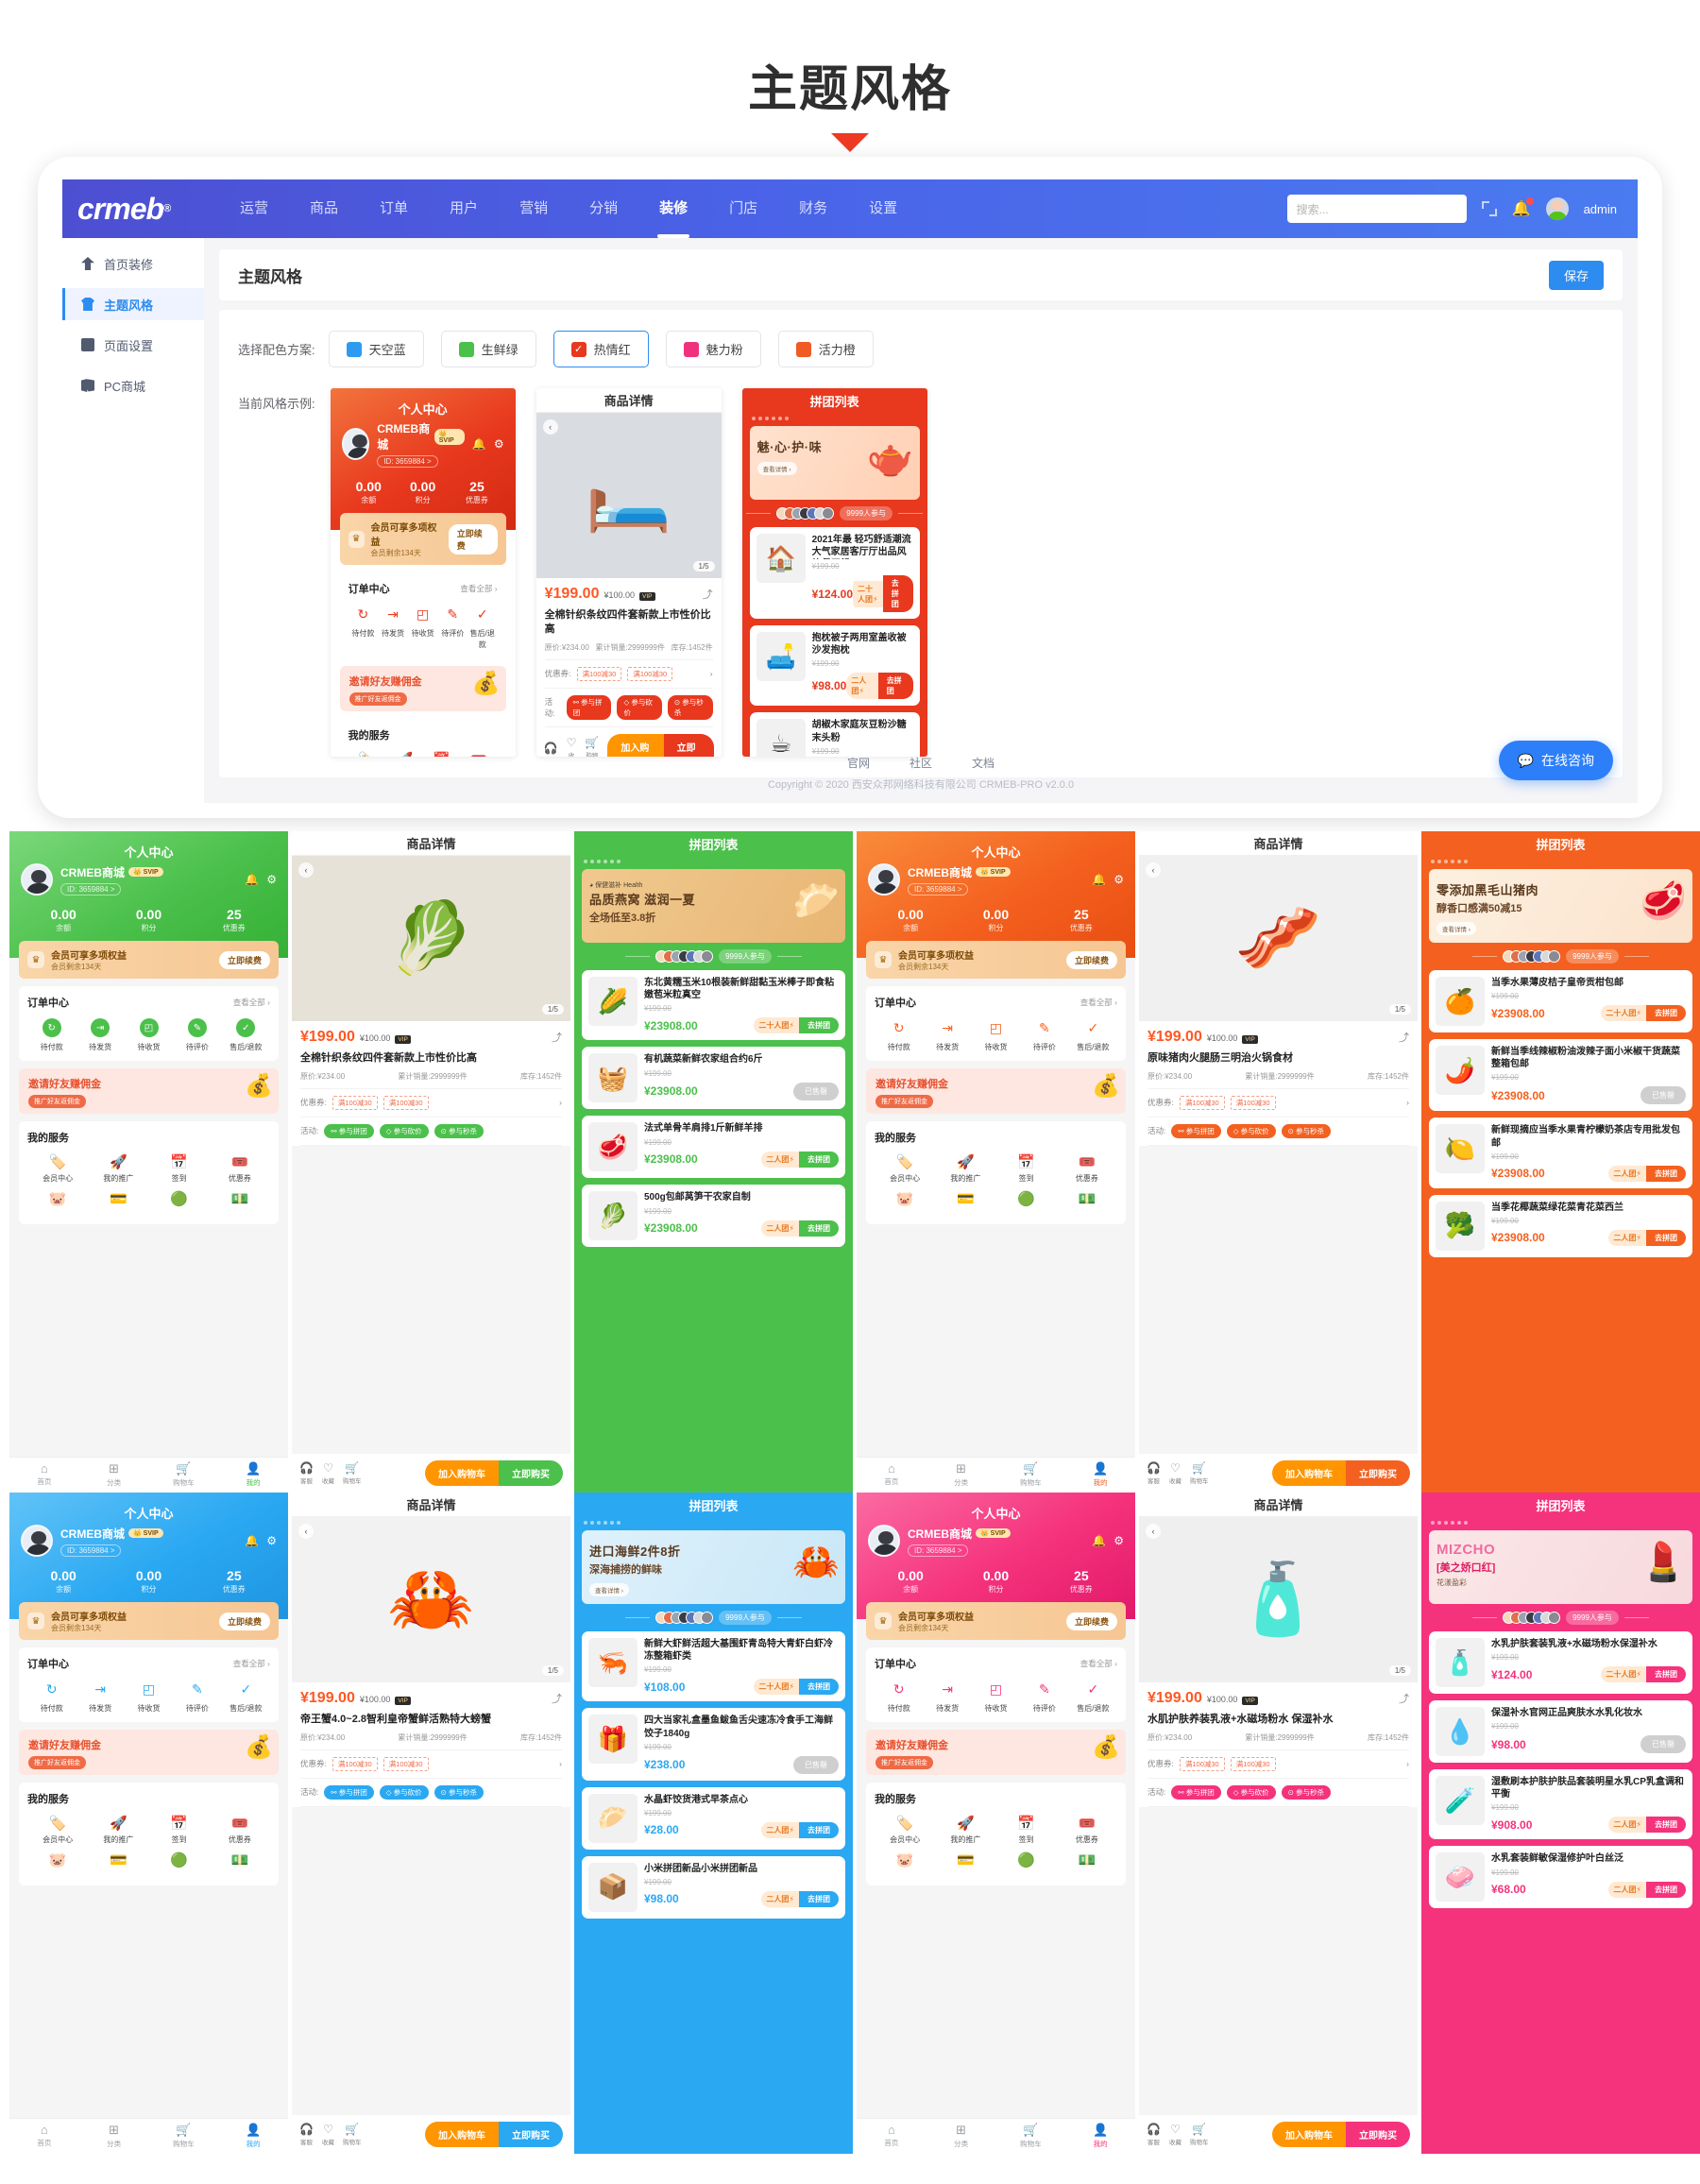 This screenshot has width=1700, height=2184. I want to click on service-extra: 💳, so click(118, 1861).